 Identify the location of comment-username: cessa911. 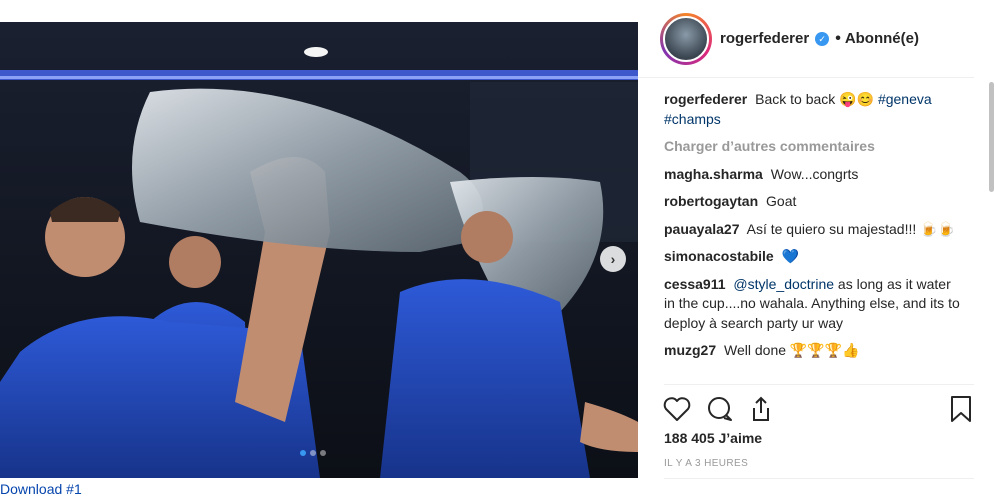
(695, 284).